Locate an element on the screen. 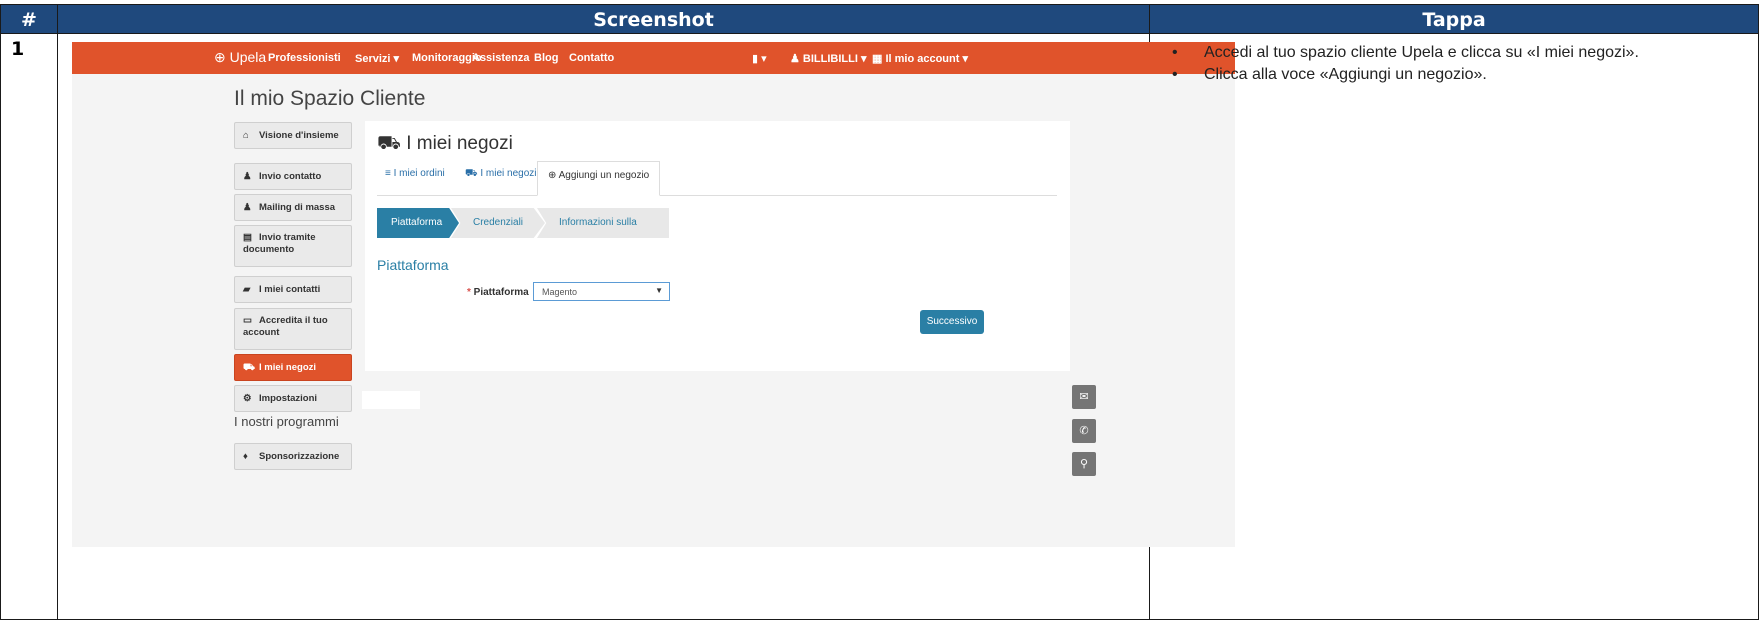 The height and width of the screenshot is (620, 1760). sidebar-item-mass-mailing: ♟ Mailing di massa is located at coordinates (293, 207).